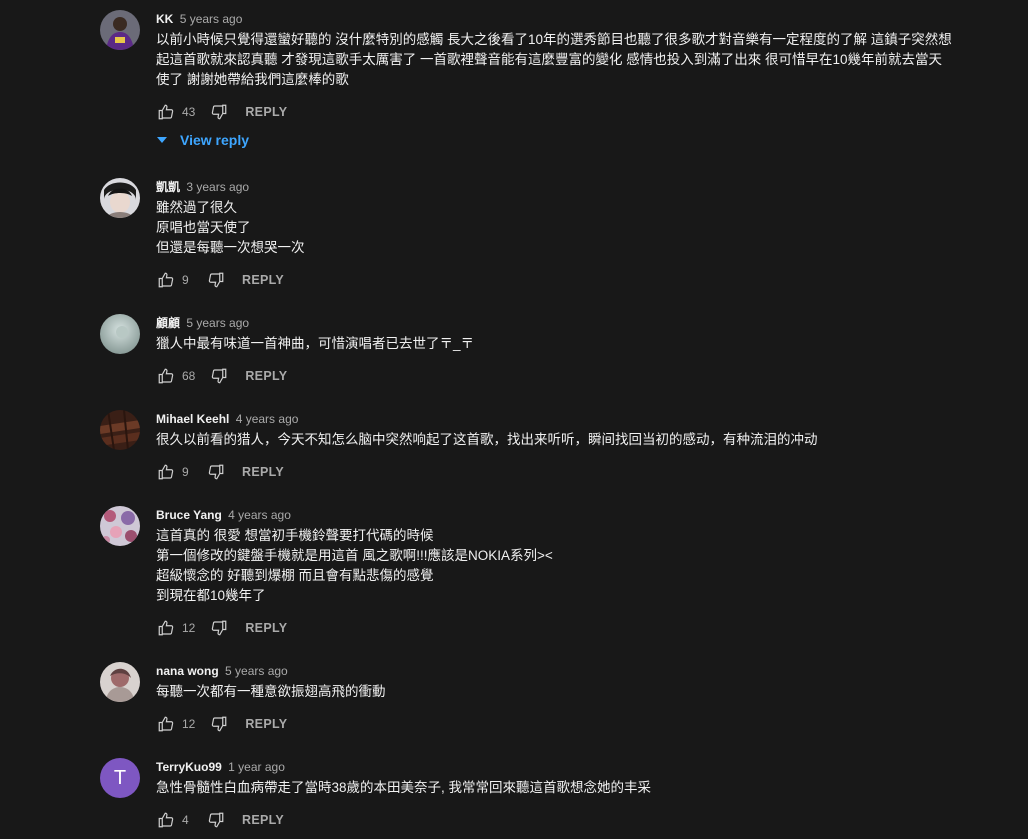 Image resolution: width=1028 pixels, height=839 pixels. Describe the element at coordinates (189, 376) in the screenshot. I see `like-count: 68` at that location.